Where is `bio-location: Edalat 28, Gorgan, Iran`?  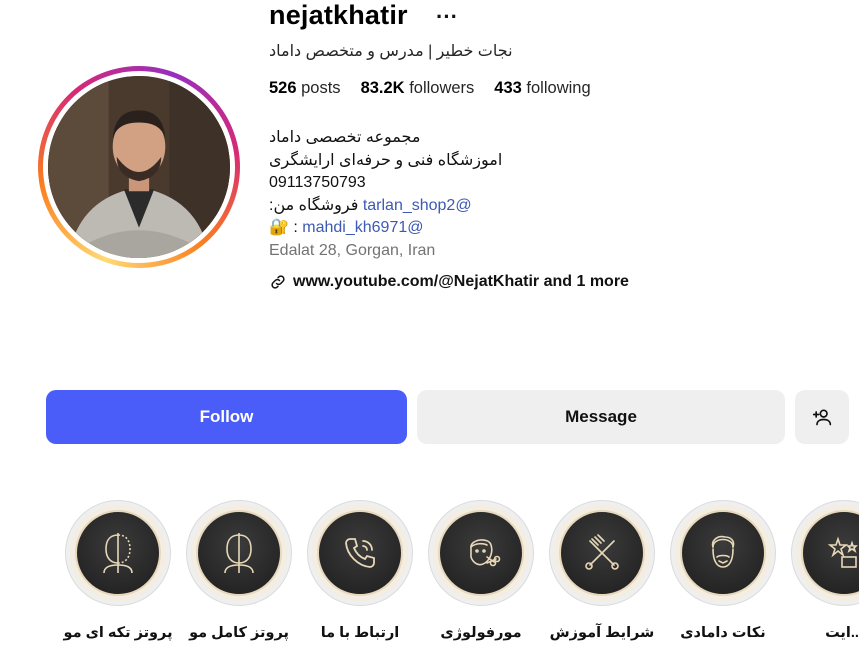 bio-location: Edalat 28, Gorgan, Iran is located at coordinates (352, 250).